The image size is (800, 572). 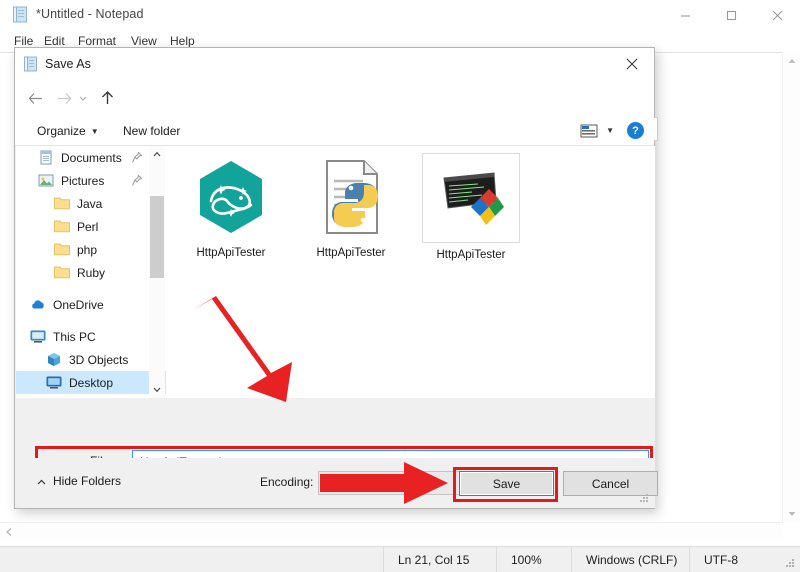 I want to click on status-cursor-position: Ln 21, Col 15, so click(x=439, y=559).